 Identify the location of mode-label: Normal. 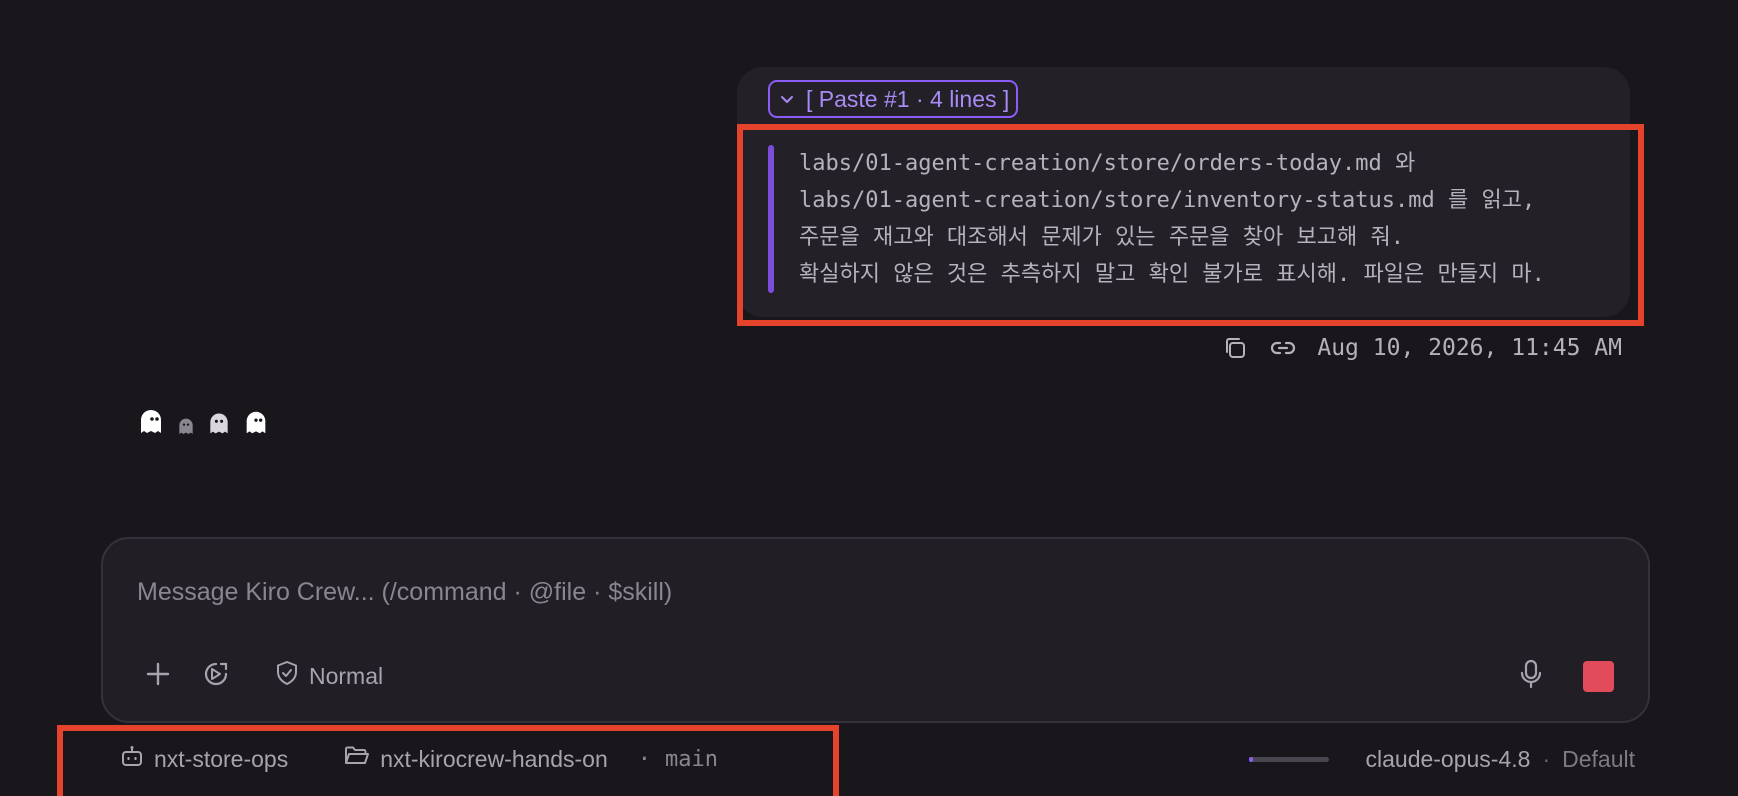
(346, 675).